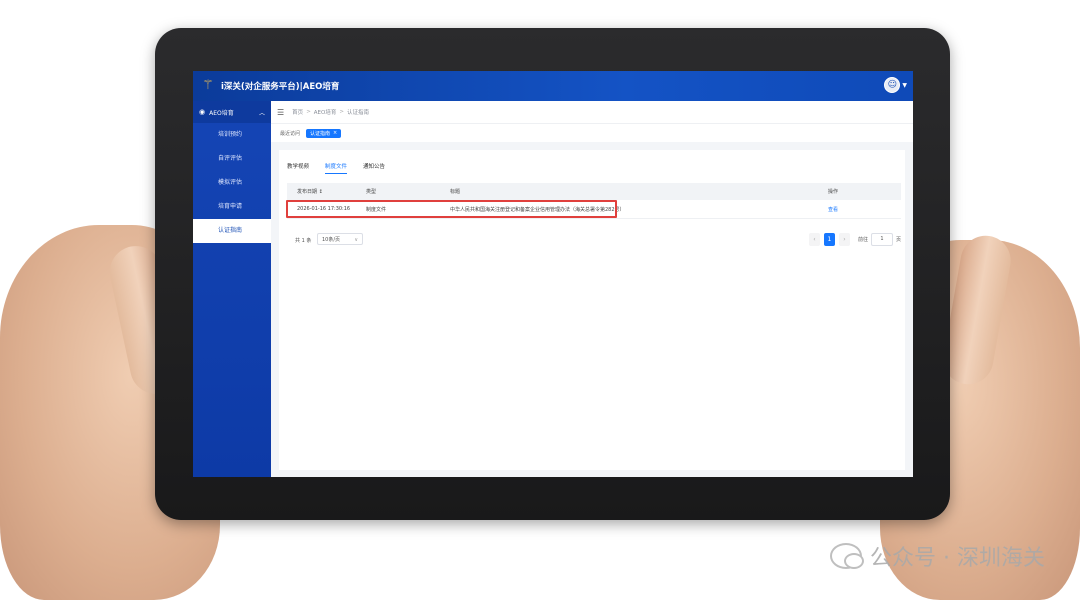 Image resolution: width=1080 pixels, height=600 pixels. I want to click on sidebar-item-self-assessment: 自评评估, so click(232, 159).